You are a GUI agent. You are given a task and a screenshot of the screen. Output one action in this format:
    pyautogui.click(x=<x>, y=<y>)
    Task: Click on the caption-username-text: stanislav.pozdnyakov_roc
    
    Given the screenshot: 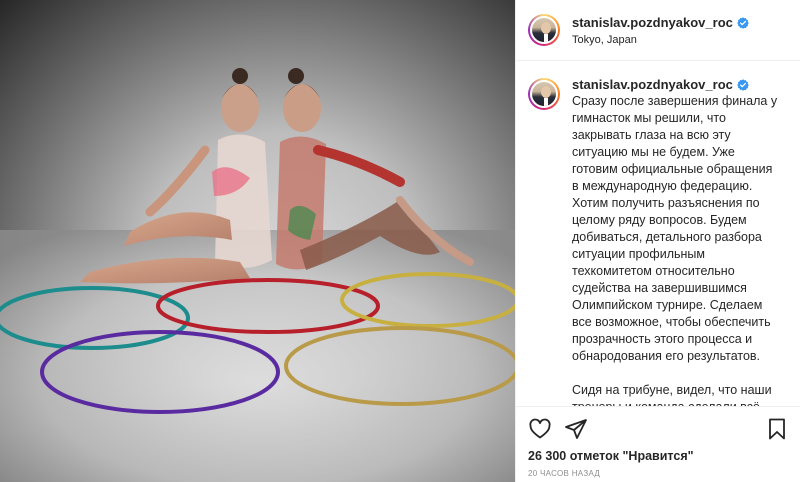 What is the action you would take?
    pyautogui.click(x=652, y=84)
    